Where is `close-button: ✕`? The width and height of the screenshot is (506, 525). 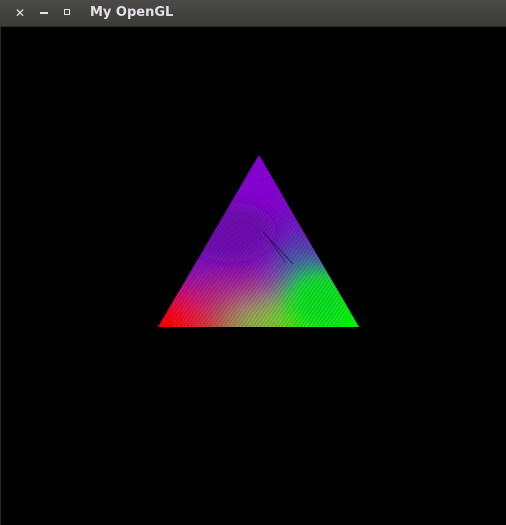 close-button: ✕ is located at coordinates (20, 13).